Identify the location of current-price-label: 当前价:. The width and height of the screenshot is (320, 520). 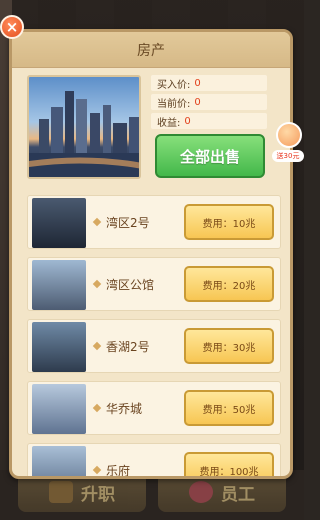
(174, 104).